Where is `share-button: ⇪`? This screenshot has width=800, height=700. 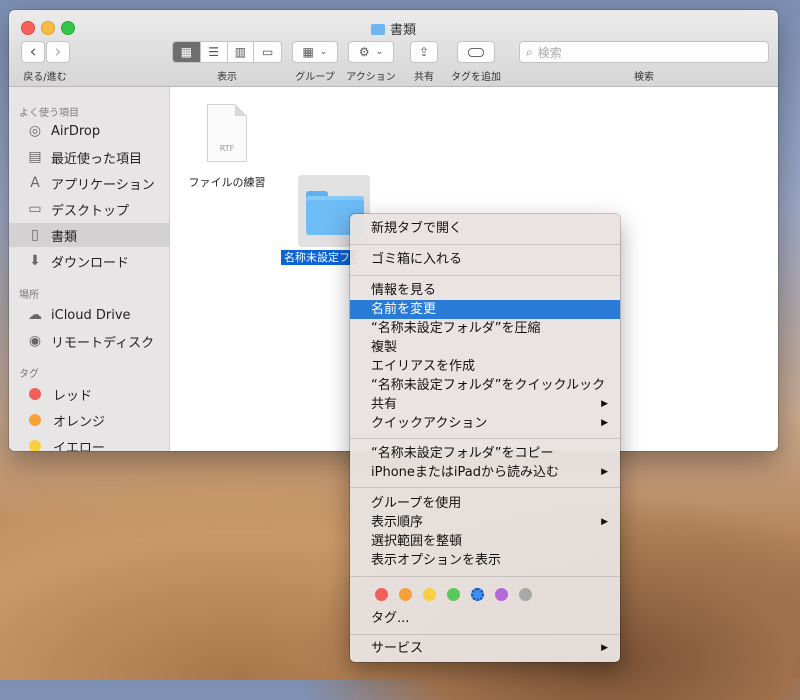
share-button: ⇪ is located at coordinates (424, 52).